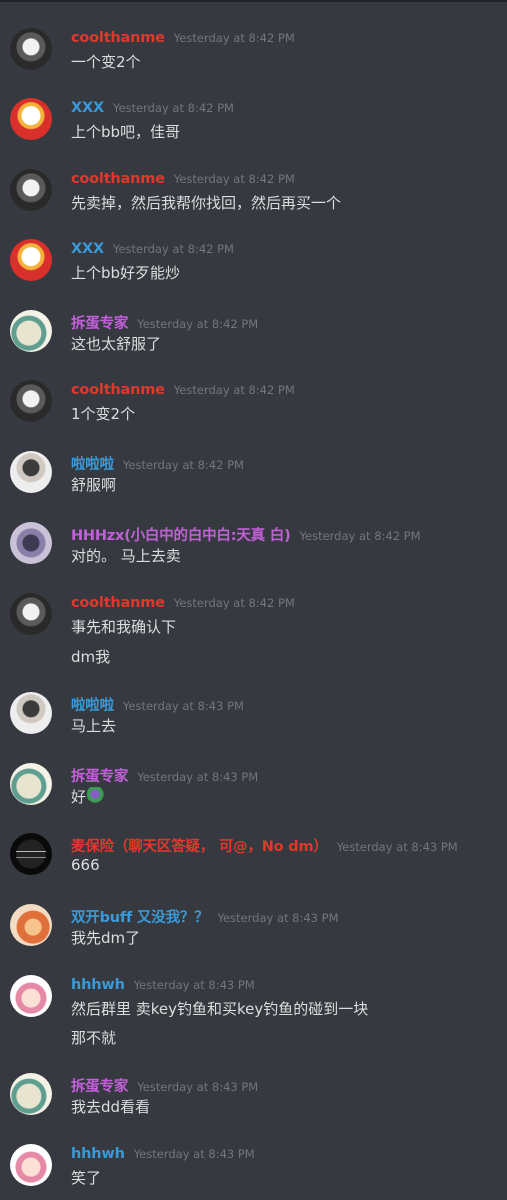  What do you see at coordinates (206, 203) in the screenshot?
I see `message-text: 先卖掉，然后我帮你找回，然后再买一个` at bounding box center [206, 203].